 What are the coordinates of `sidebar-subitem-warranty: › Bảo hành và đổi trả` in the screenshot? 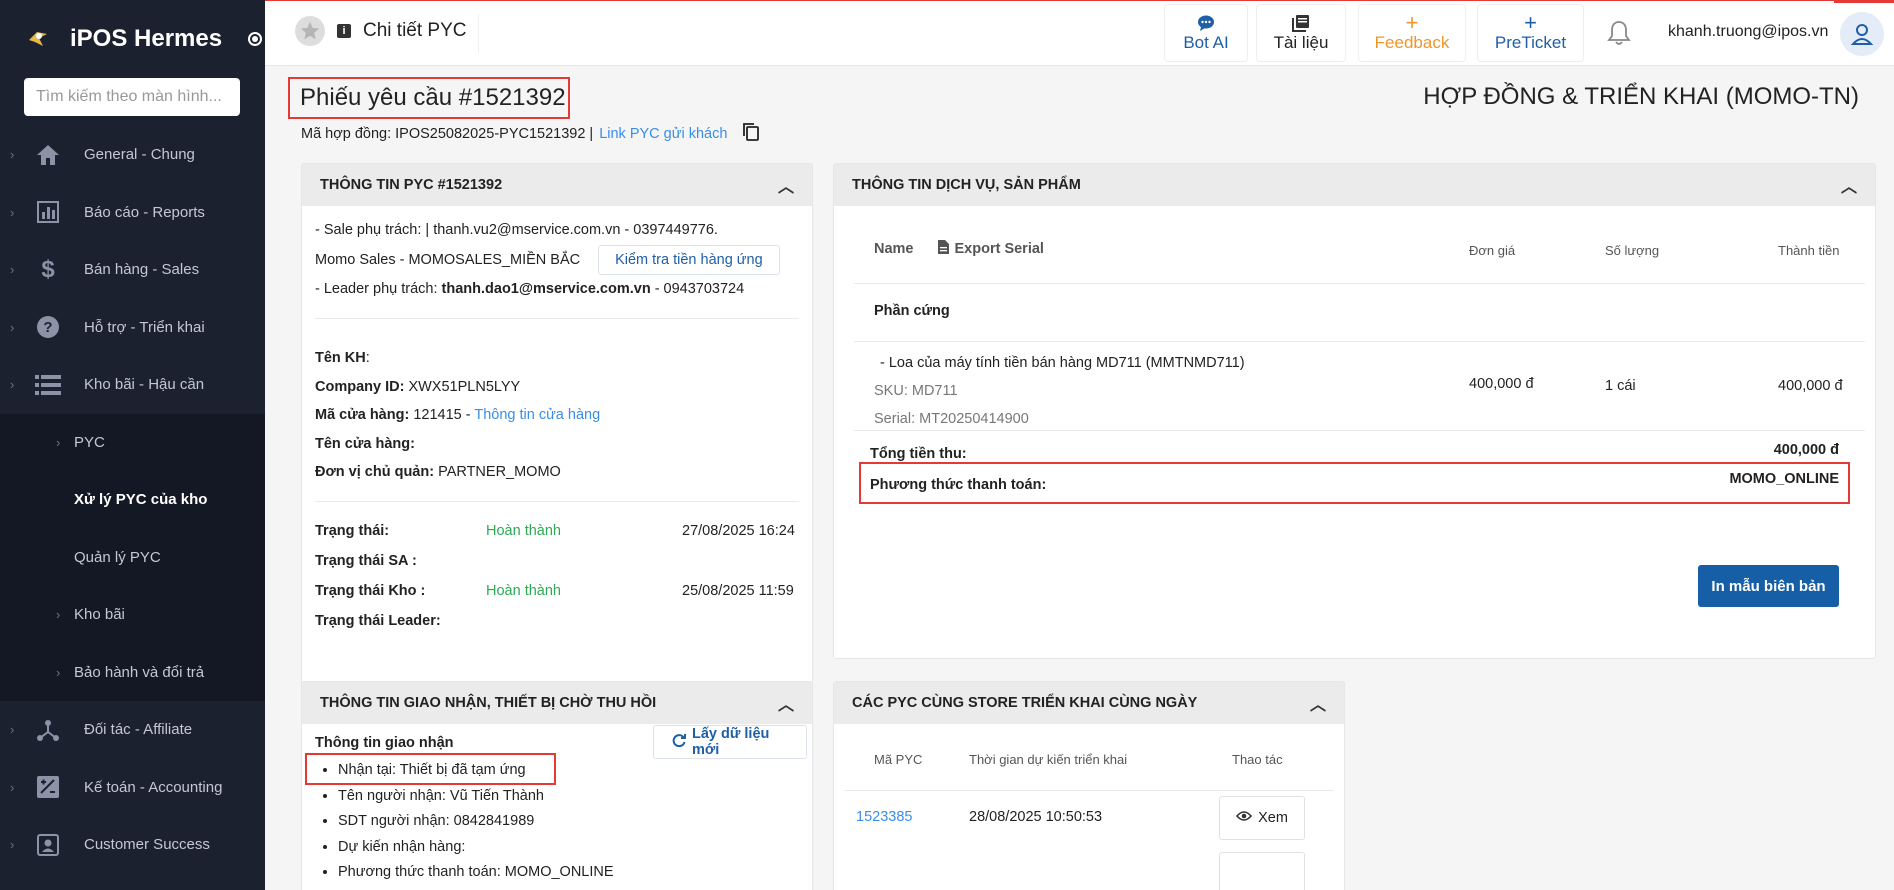 It's located at (132, 673).